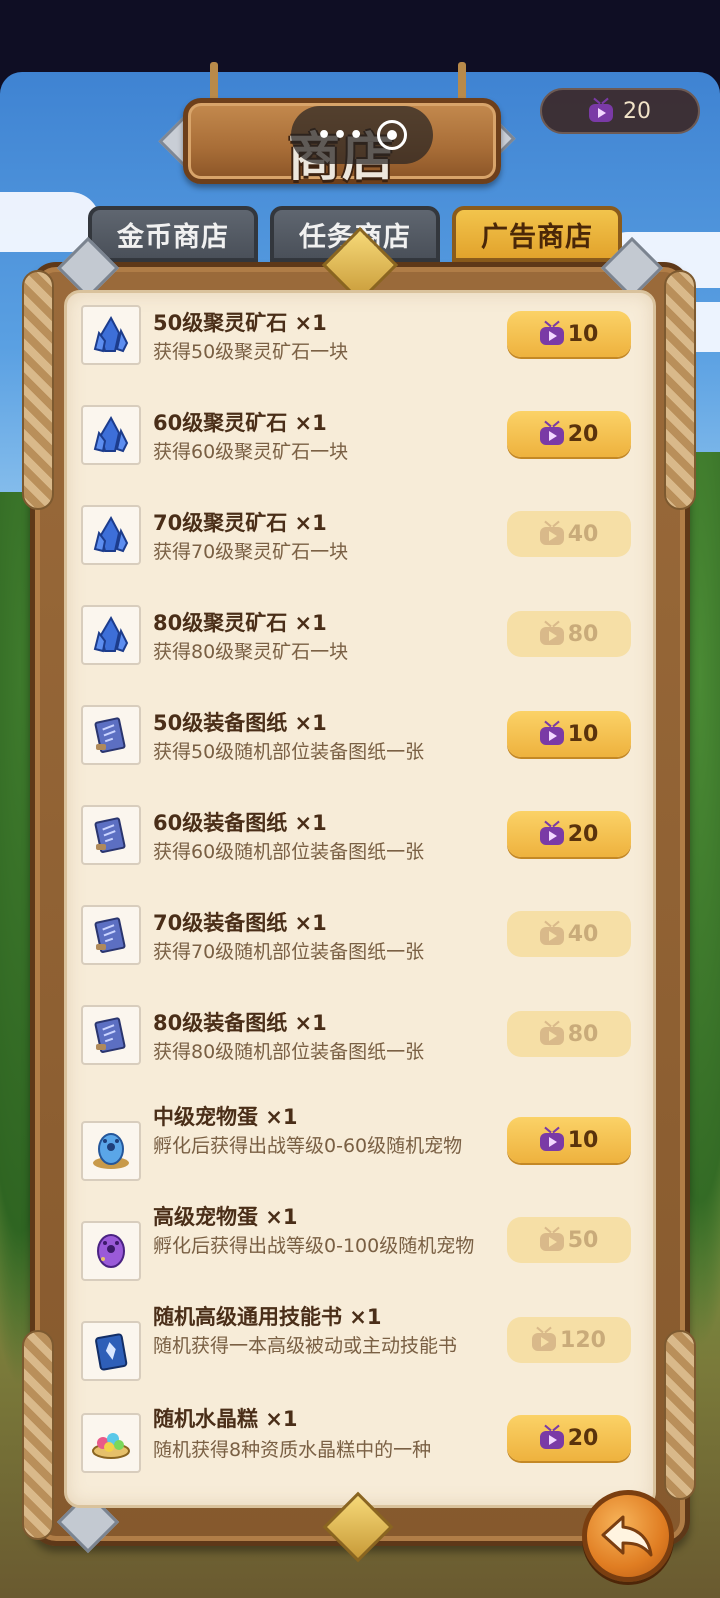 The width and height of the screenshot is (720, 1598). I want to click on shop-item-row: 80级装备图纸 ×1 获得80级随机部位装备图纸一张 80, so click(360, 1049).